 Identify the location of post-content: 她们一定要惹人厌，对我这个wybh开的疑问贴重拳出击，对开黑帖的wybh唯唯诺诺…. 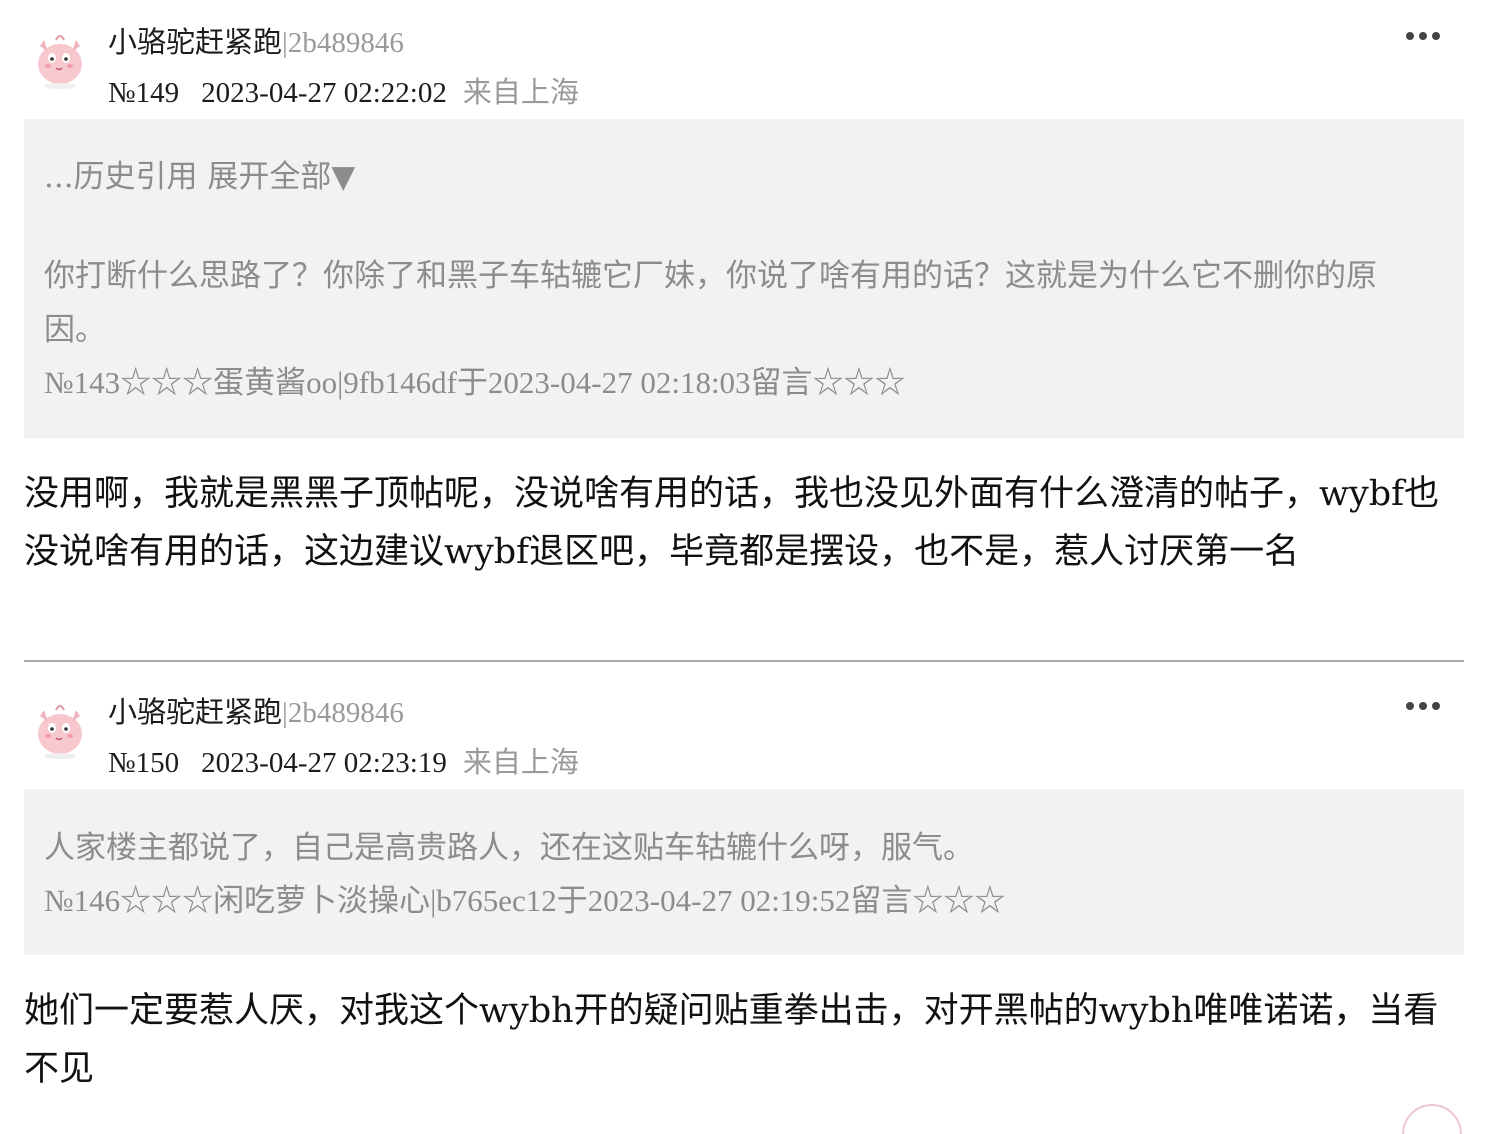
(731, 1040).